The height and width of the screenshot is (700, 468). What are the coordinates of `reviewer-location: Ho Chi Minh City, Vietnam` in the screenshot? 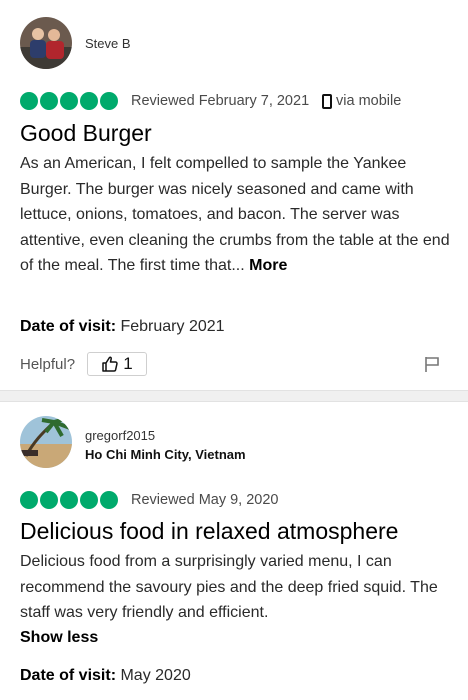 It's located at (165, 454).